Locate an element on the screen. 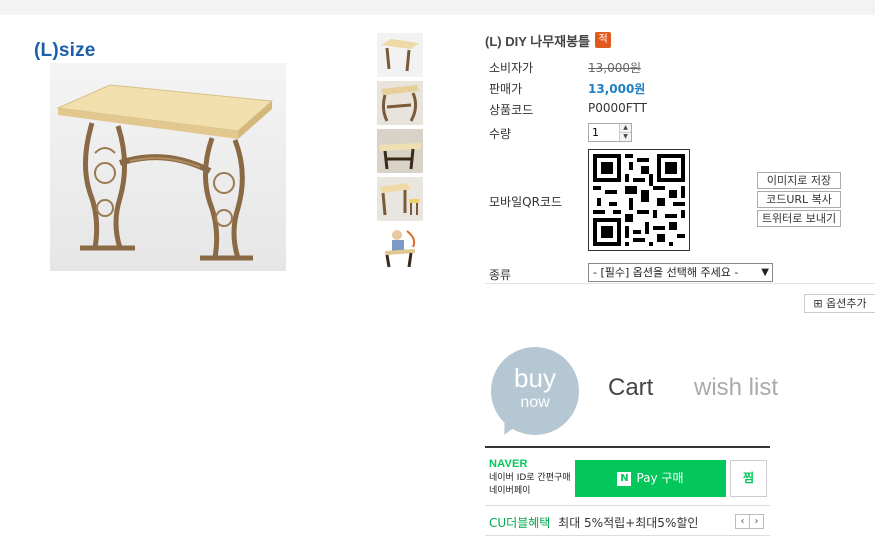 This screenshot has width=875, height=547. size-label: (L)size is located at coordinates (65, 50).